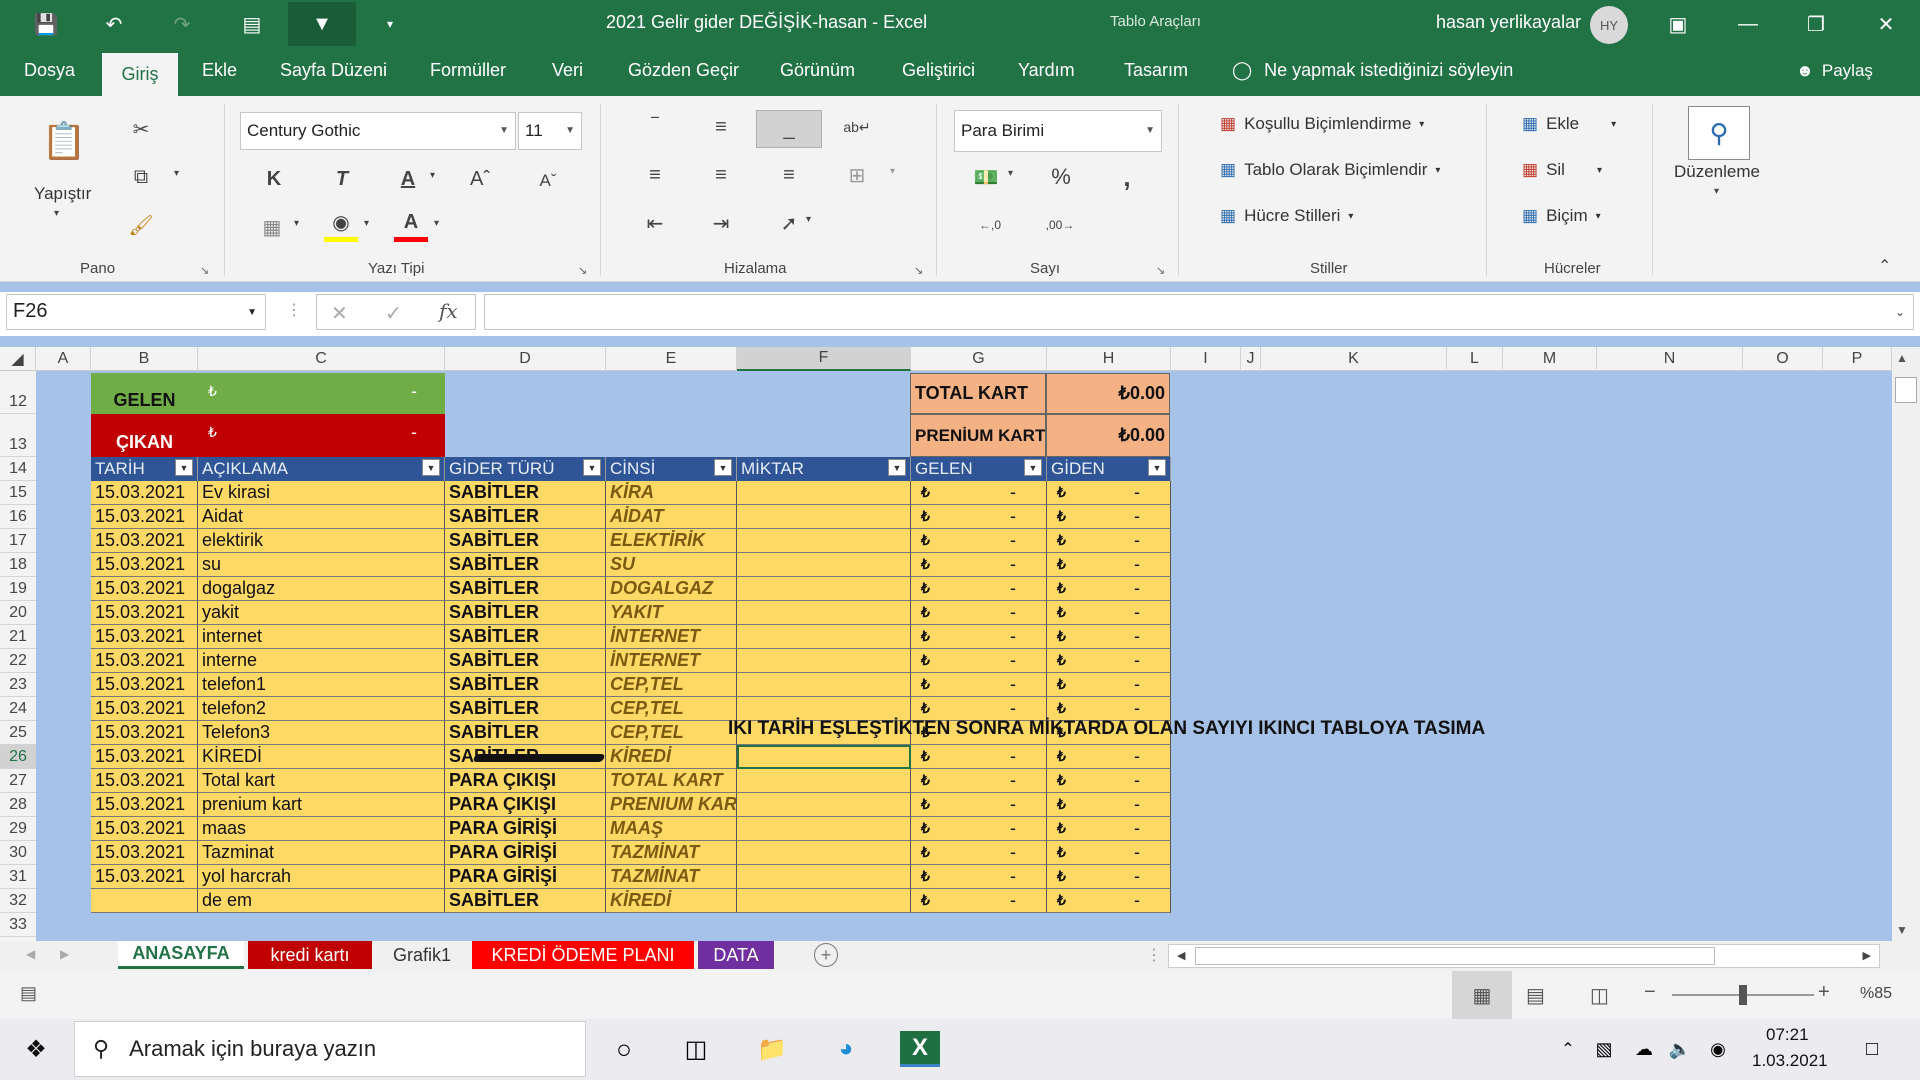 This screenshot has height=1080, width=1920. Describe the element at coordinates (1010, 173) in the screenshot. I see `accounting-dropdown-icon: ▾` at that location.